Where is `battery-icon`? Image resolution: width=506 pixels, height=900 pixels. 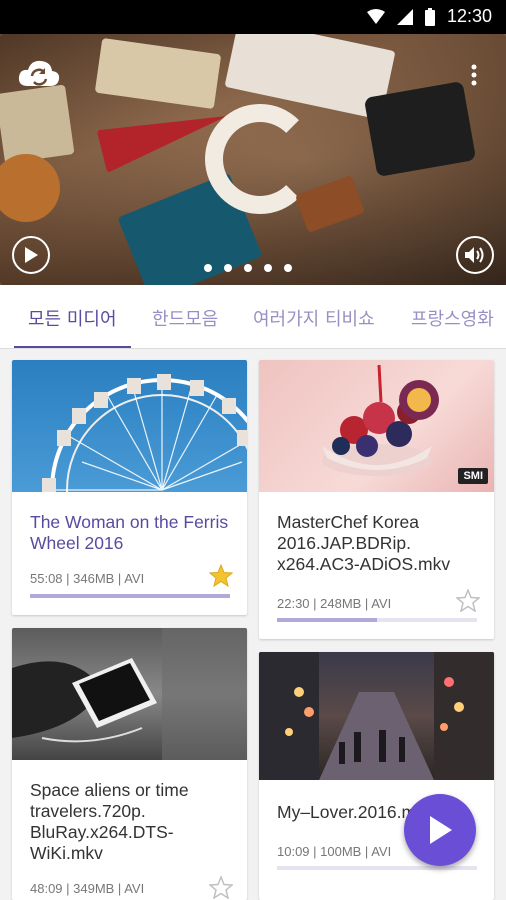 battery-icon is located at coordinates (429, 16).